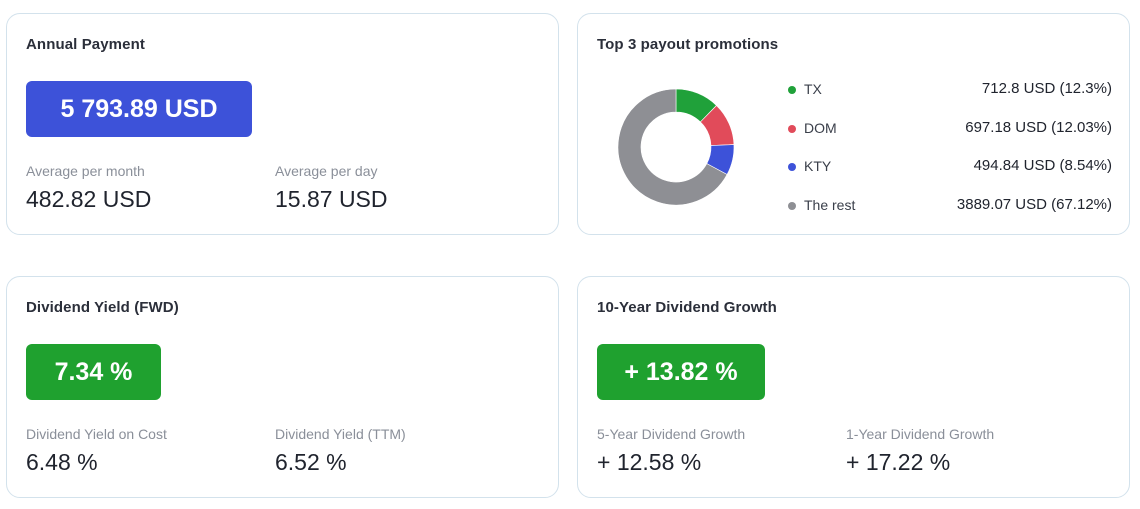 Image resolution: width=1140 pixels, height=509 pixels. I want to click on average-per-month-label: Average per month, so click(85, 171).